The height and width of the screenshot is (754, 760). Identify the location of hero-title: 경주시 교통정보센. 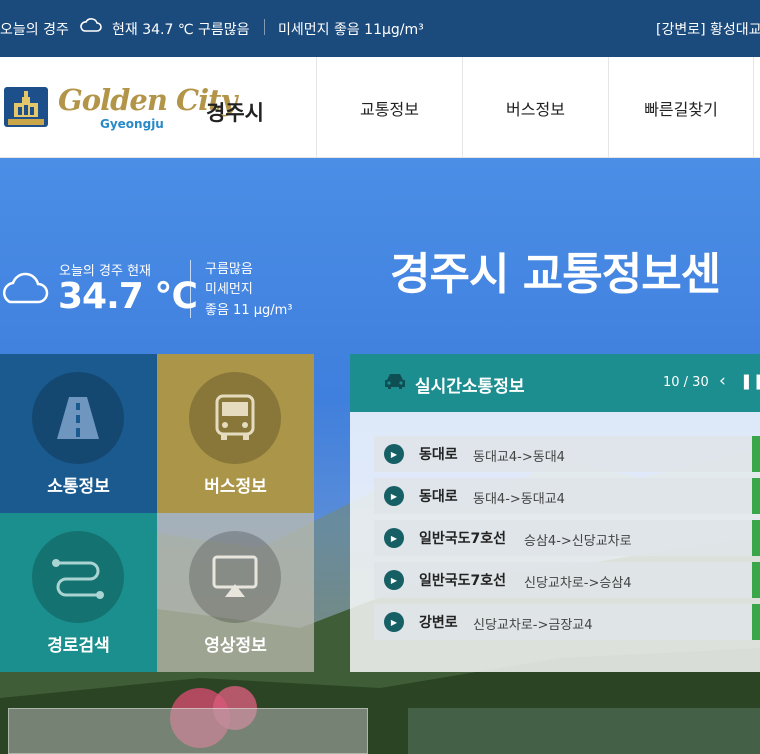
(555, 274).